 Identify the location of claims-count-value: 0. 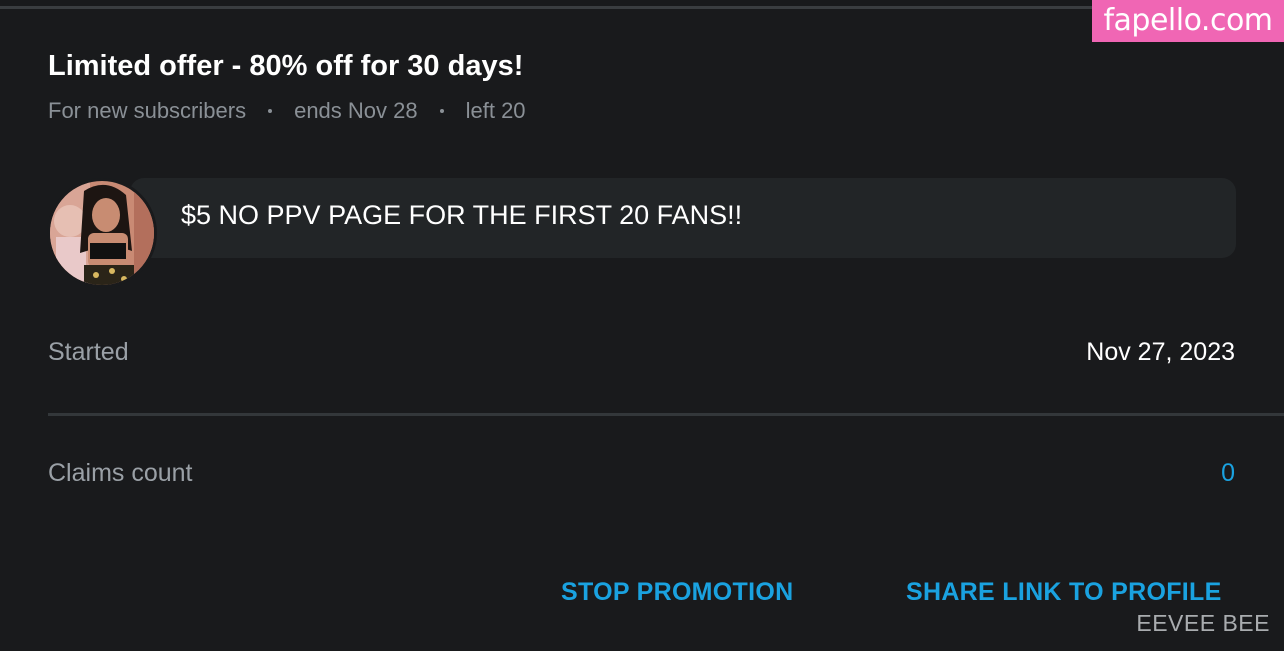
(1228, 473).